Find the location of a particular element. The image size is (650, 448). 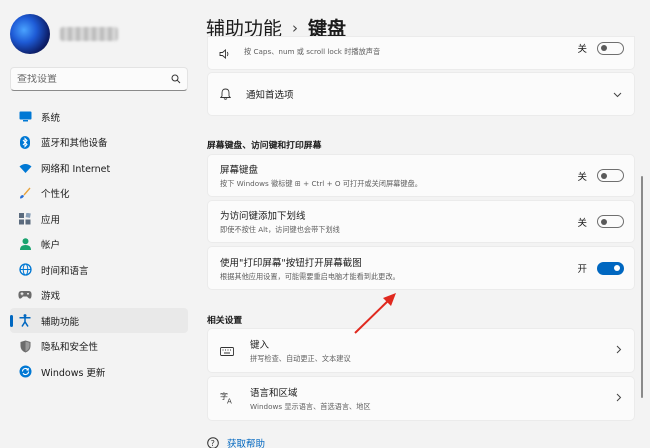

speaker-icon is located at coordinates (226, 53).